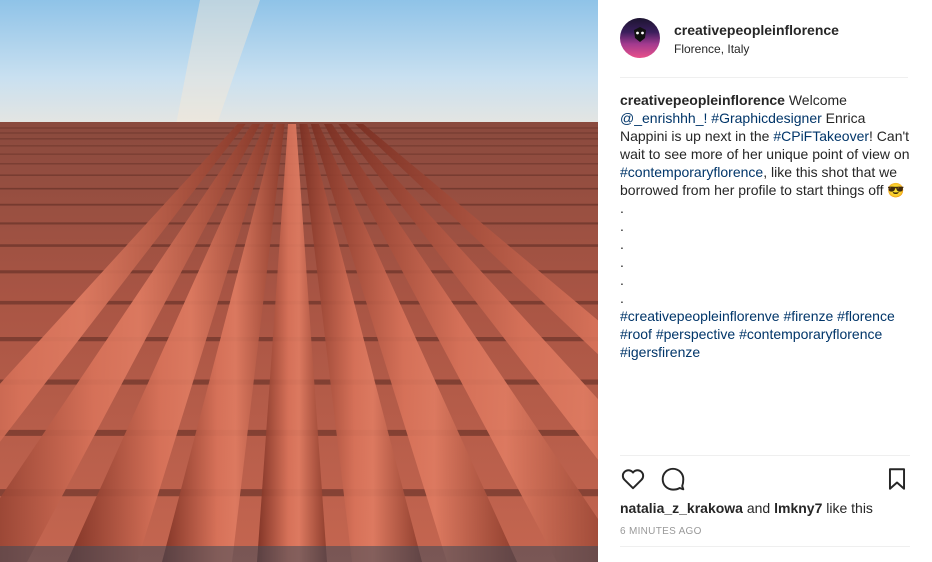  Describe the element at coordinates (660, 352) in the screenshot. I see `hashtag-link: #igersfirenze` at that location.